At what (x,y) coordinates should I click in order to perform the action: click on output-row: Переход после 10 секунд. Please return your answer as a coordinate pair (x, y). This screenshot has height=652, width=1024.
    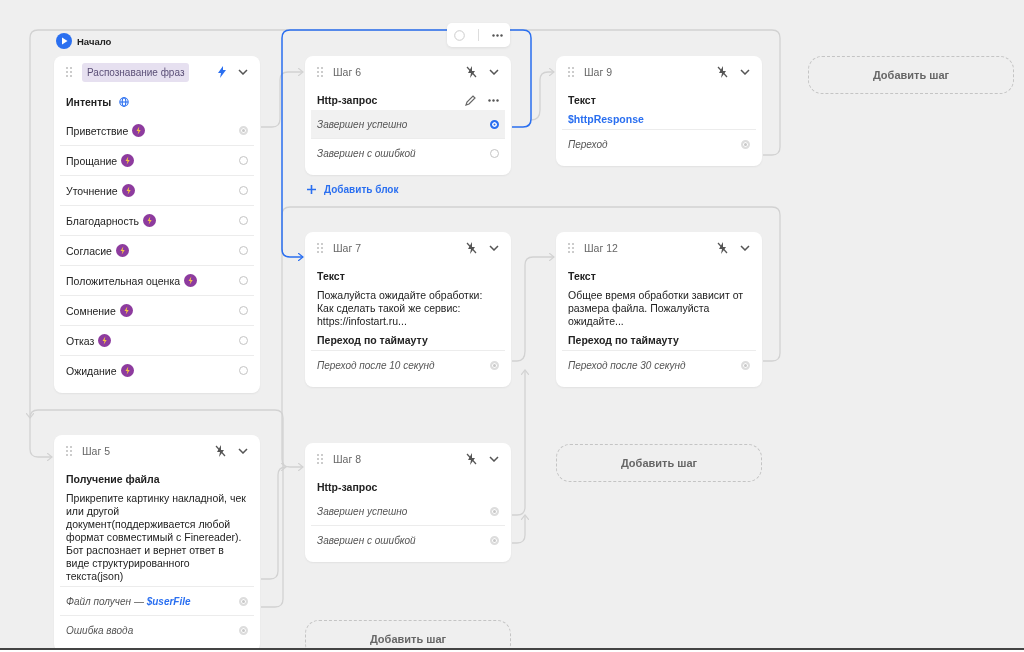
    Looking at the image, I should click on (408, 364).